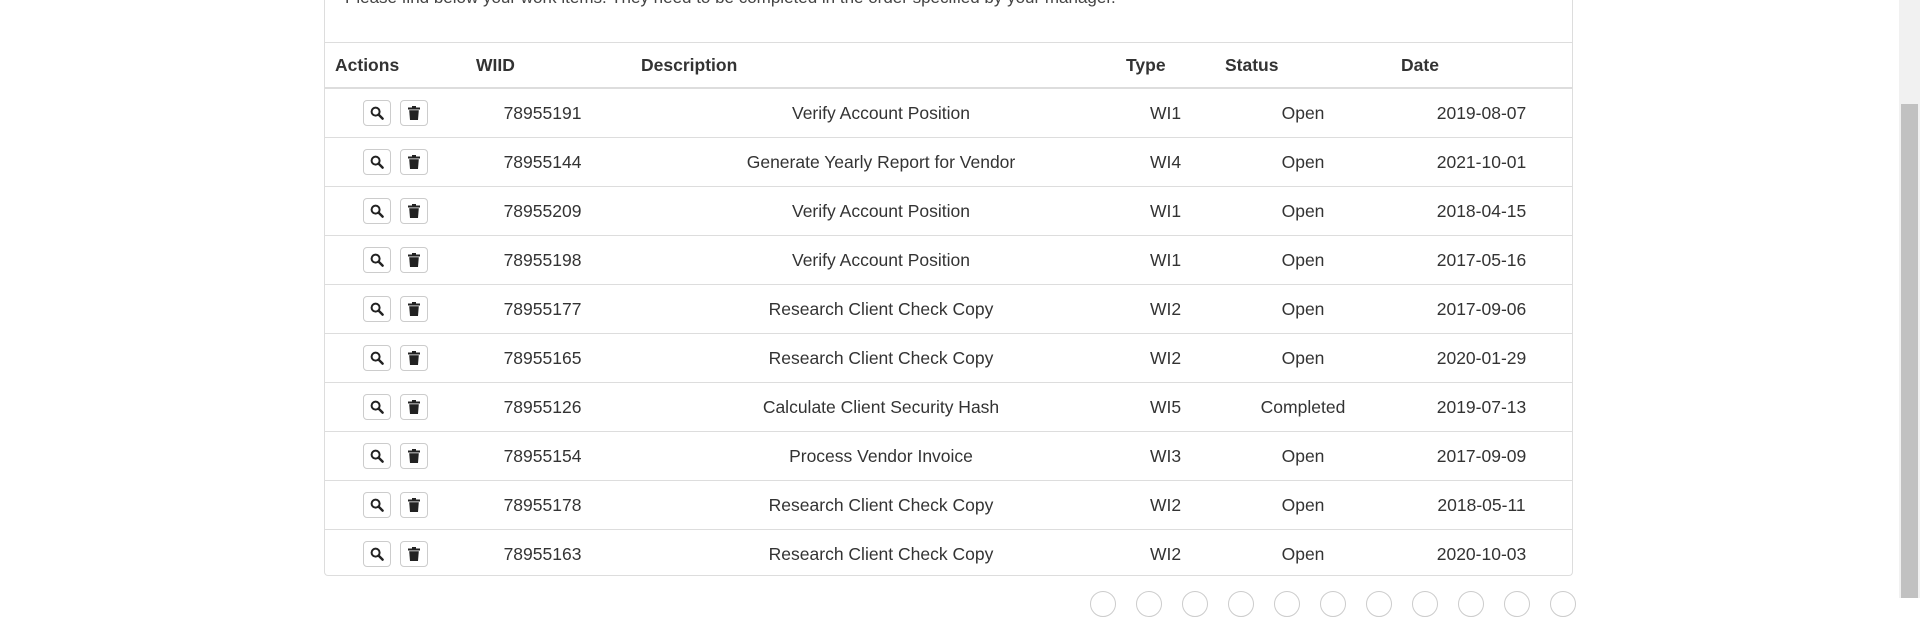 This screenshot has width=1920, height=617. Describe the element at coordinates (1481, 358) in the screenshot. I see `cell-date: 2020-01-29` at that location.